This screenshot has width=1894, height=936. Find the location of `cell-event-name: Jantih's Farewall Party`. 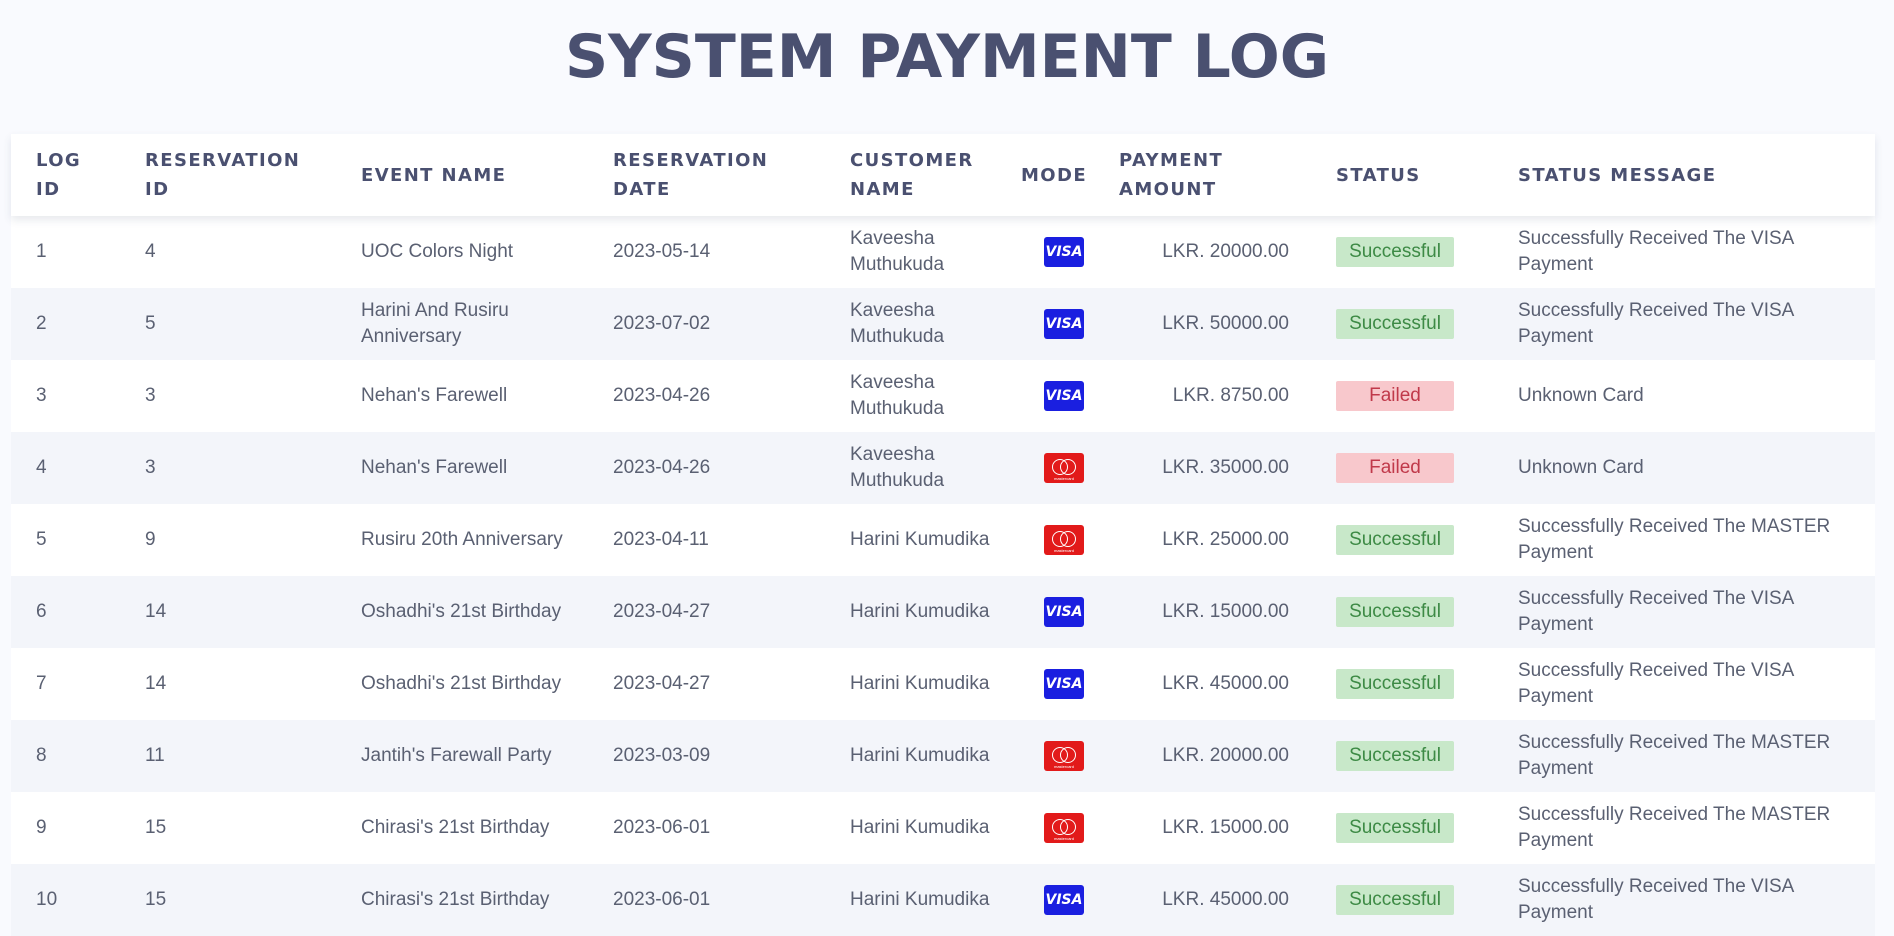

cell-event-name: Jantih's Farewall Party is located at coordinates (456, 755).